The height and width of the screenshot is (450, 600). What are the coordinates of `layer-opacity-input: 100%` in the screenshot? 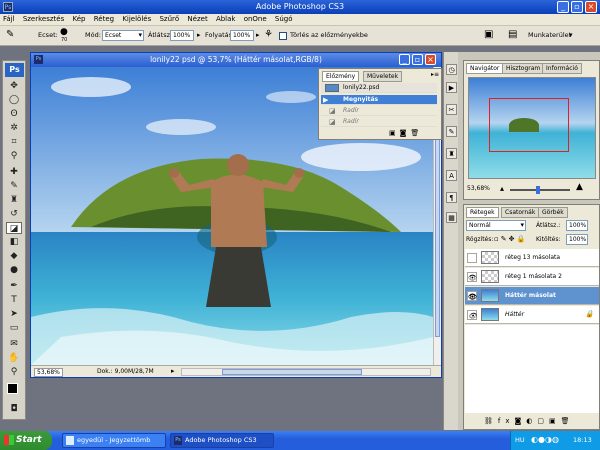 It's located at (577, 225).